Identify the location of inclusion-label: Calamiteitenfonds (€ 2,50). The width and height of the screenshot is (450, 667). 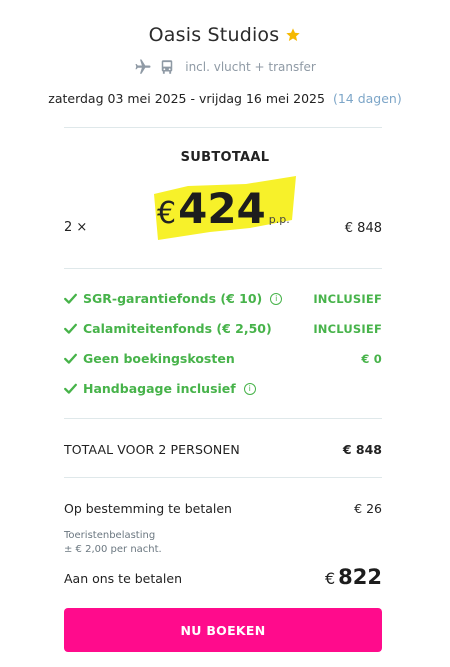
(177, 328).